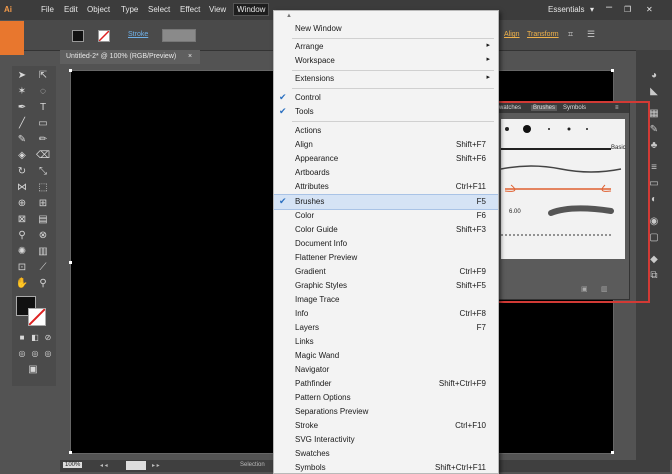 The height and width of the screenshot is (474, 672). Describe the element at coordinates (22, 156) in the screenshot. I see `blob-brush-tool-icon: ◈` at that location.